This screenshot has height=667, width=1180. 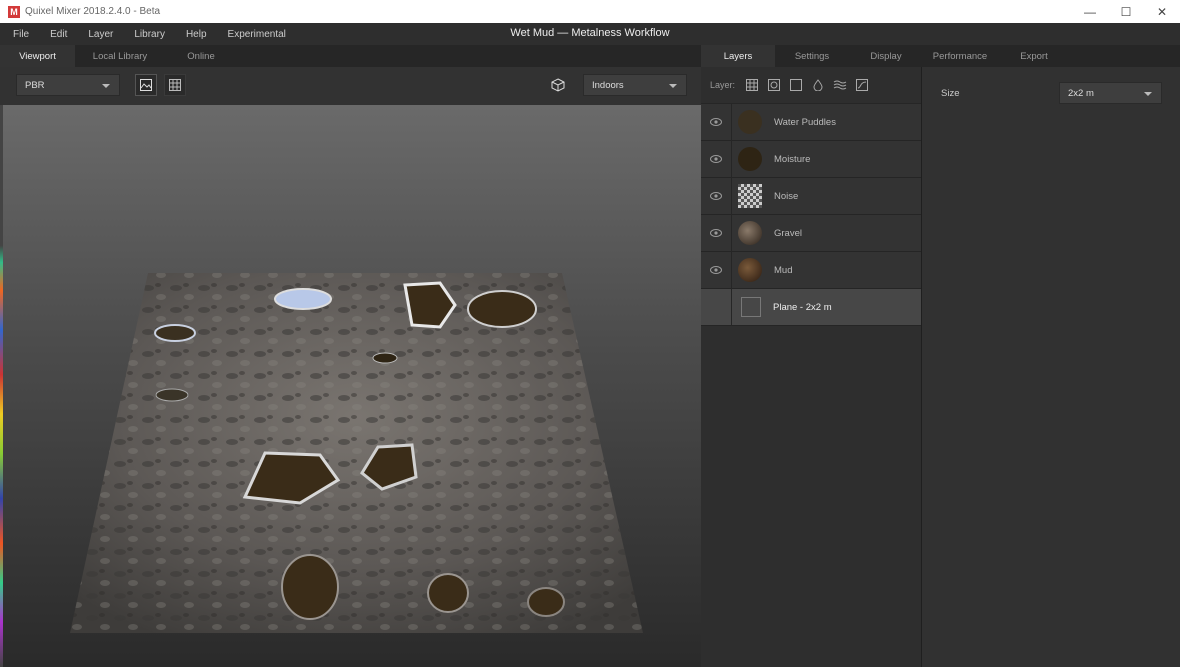 I want to click on layer-name: Noise, so click(x=786, y=196).